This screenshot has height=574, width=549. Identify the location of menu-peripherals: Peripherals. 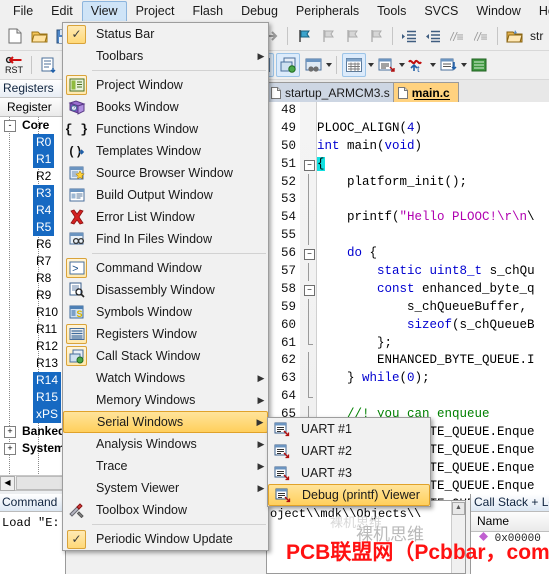
(327, 11).